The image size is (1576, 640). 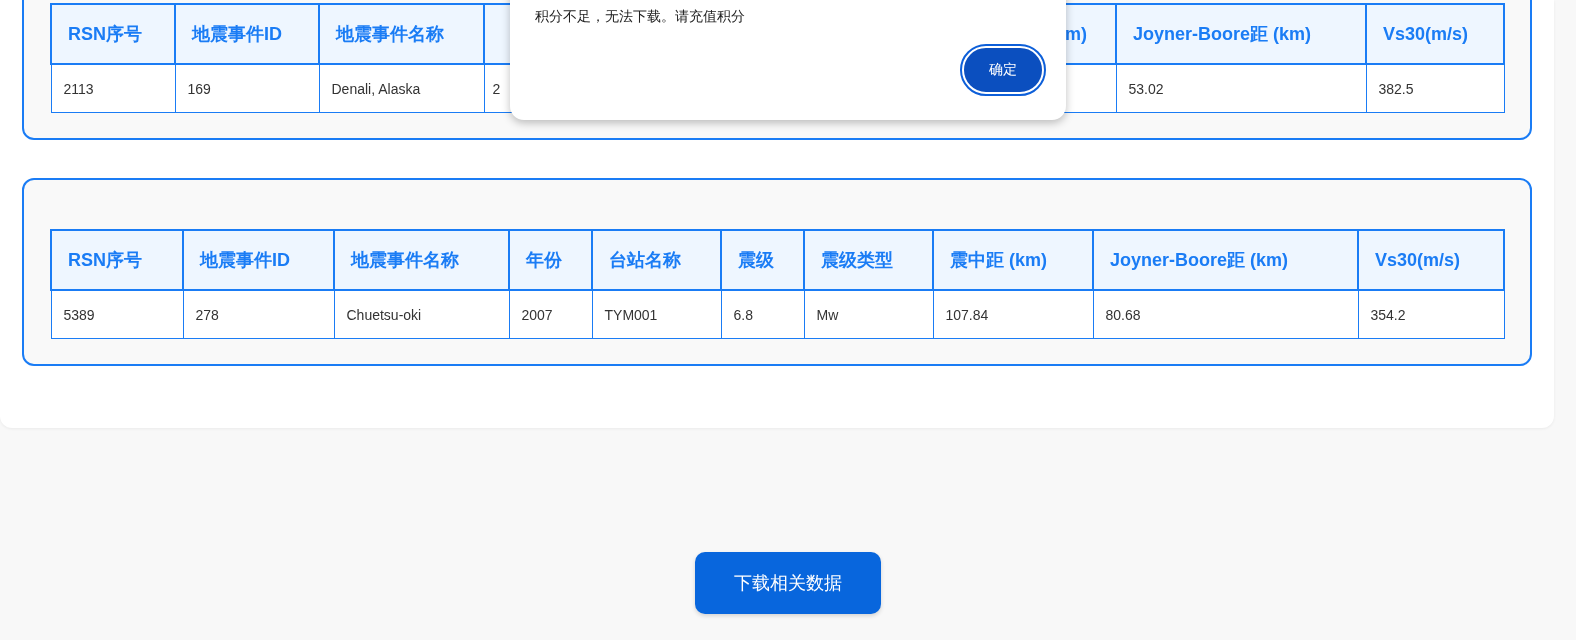 I want to click on table-cell: 80.68, so click(x=1225, y=314).